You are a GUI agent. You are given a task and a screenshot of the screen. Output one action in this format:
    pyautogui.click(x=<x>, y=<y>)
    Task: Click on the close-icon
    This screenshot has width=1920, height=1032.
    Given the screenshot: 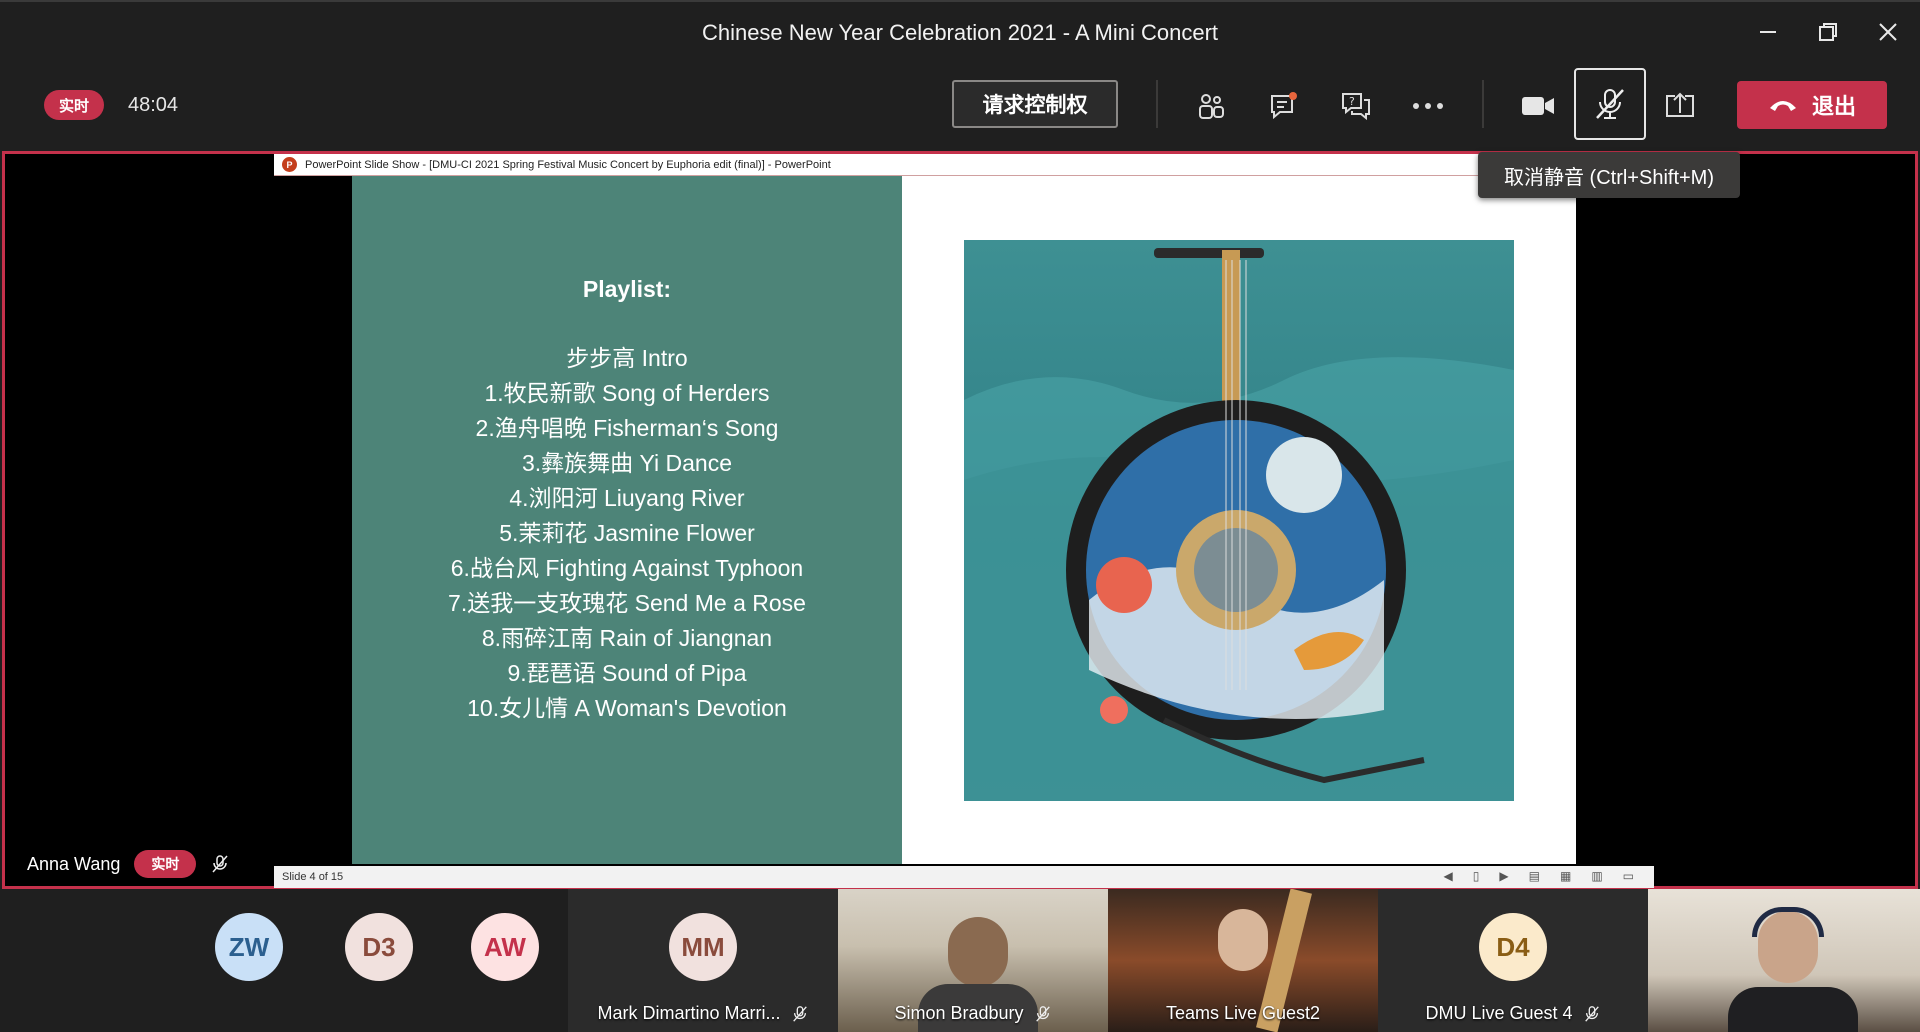 What is the action you would take?
    pyautogui.click(x=1888, y=32)
    